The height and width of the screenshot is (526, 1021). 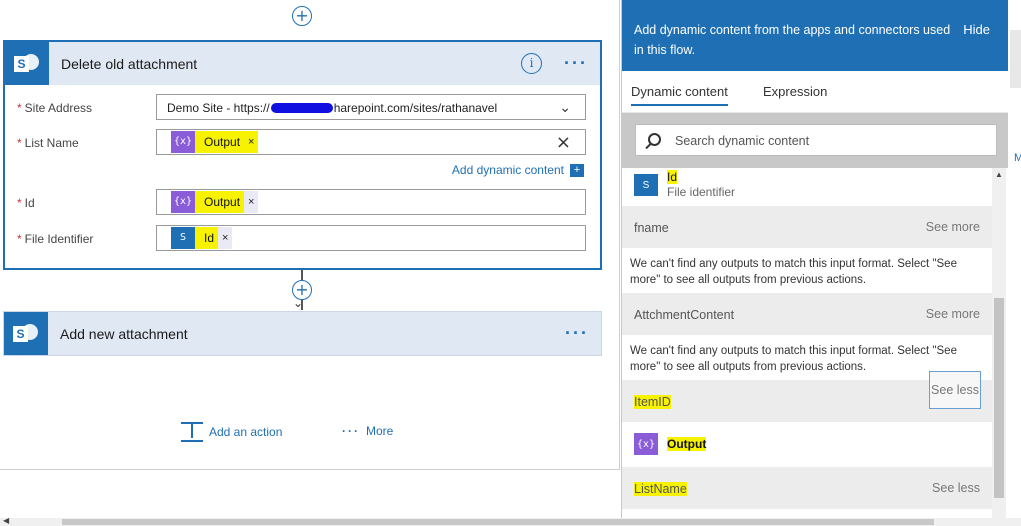 I want to click on group-name: AttchmentContent, so click(x=684, y=315).